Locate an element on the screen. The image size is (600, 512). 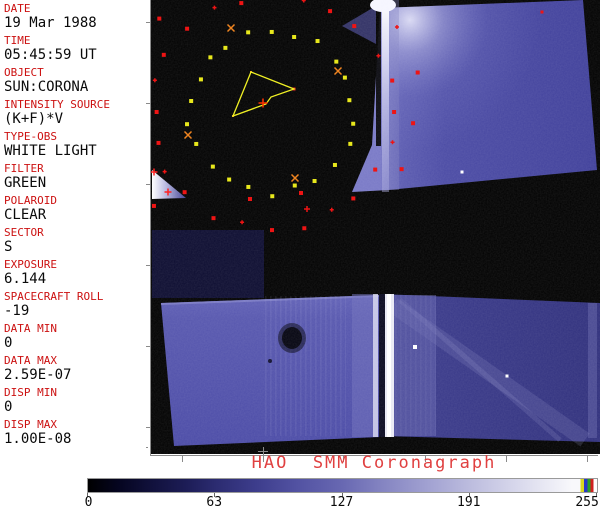
field-label: EXPOSURE is located at coordinates (30, 264).